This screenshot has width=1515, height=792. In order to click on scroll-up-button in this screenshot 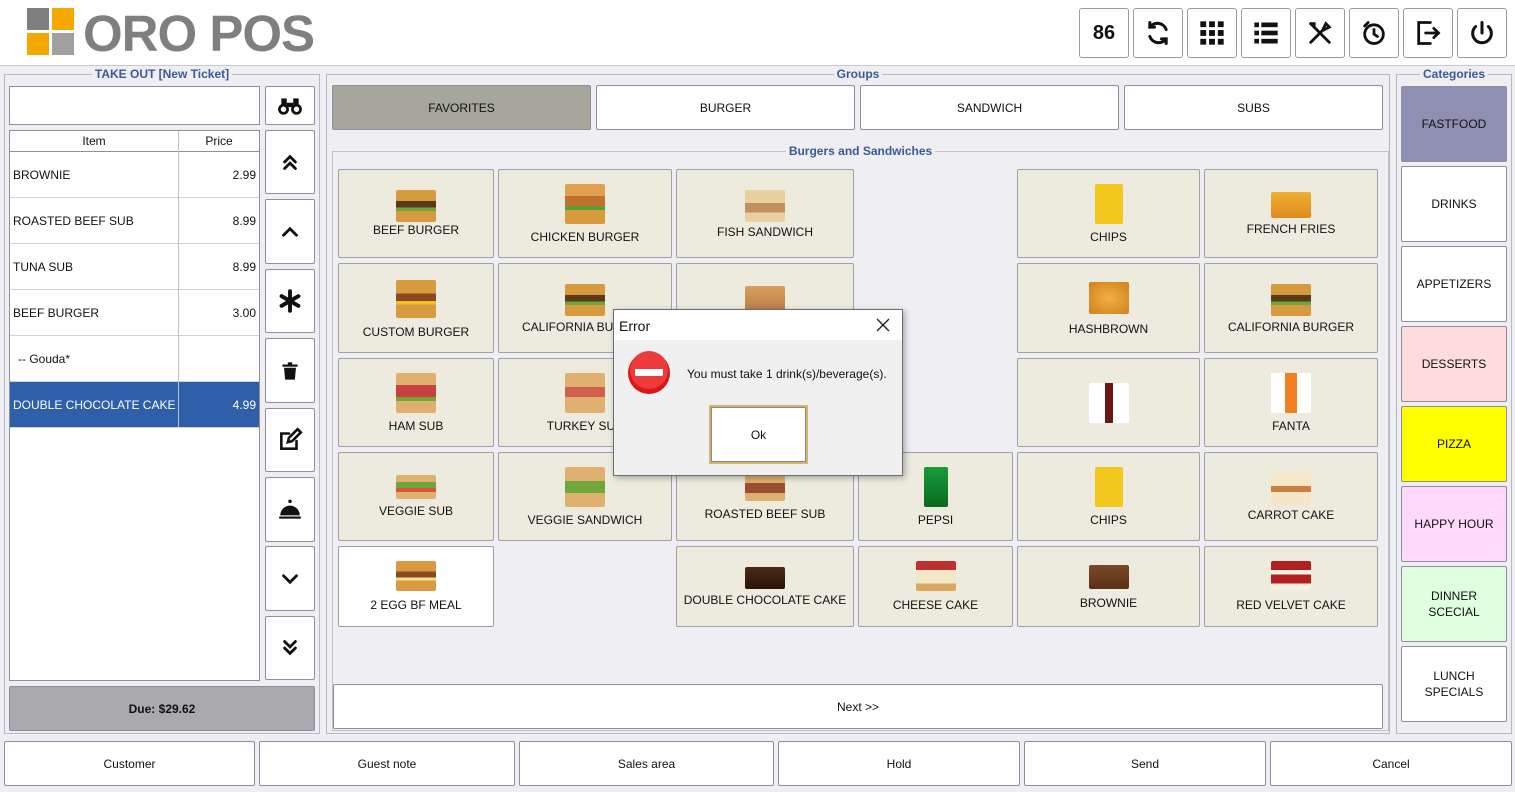, I will do `click(290, 231)`.